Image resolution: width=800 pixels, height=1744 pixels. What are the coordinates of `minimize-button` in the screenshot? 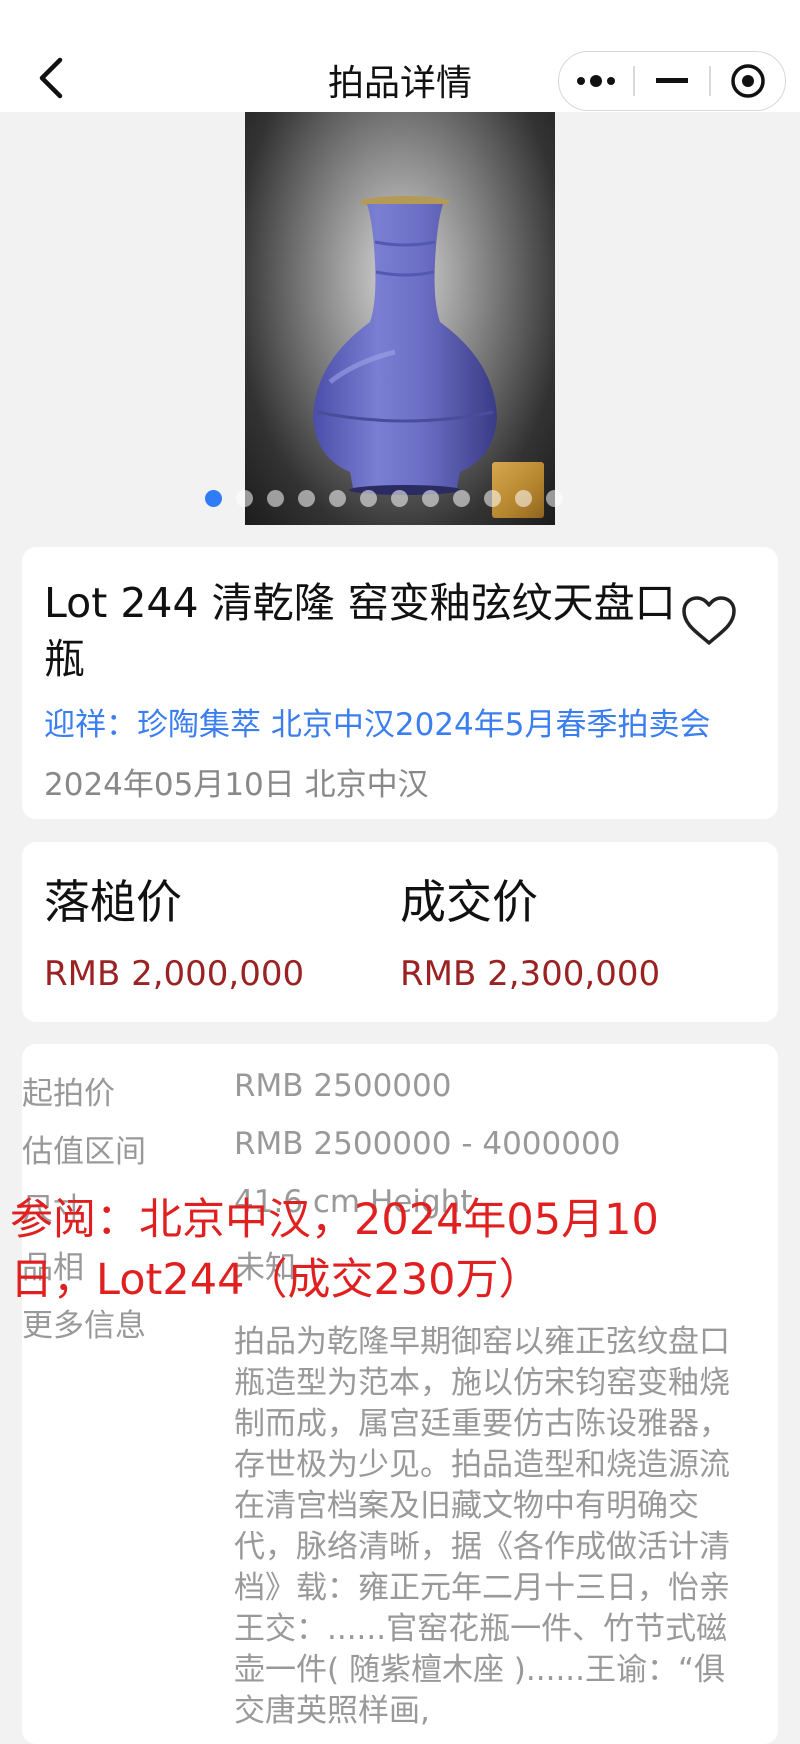 It's located at (672, 81).